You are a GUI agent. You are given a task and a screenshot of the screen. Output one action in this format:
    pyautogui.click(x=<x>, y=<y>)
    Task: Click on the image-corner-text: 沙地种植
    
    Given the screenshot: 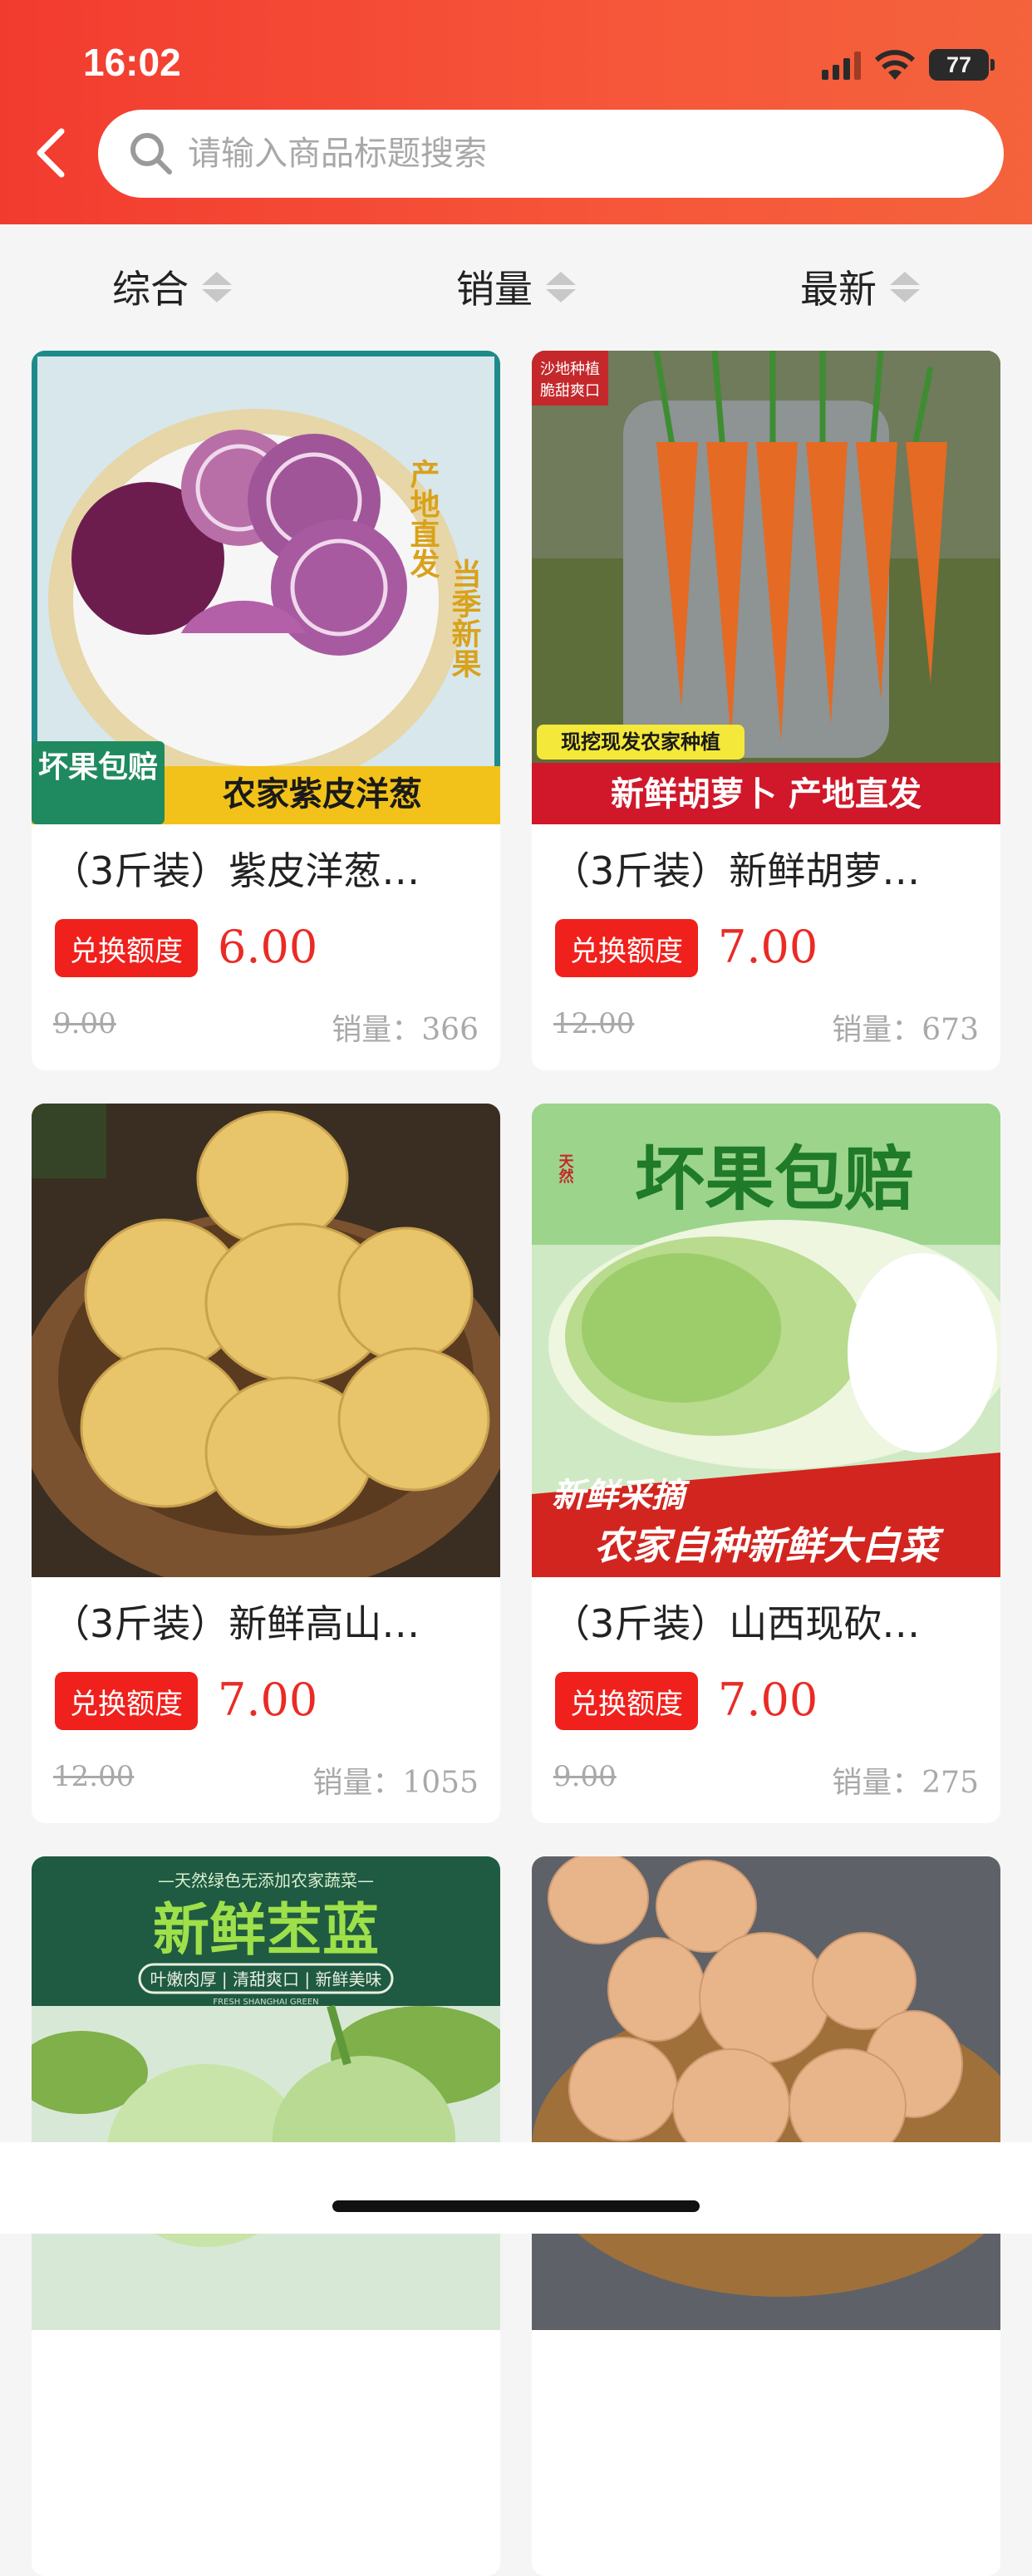 What is the action you would take?
    pyautogui.click(x=570, y=369)
    